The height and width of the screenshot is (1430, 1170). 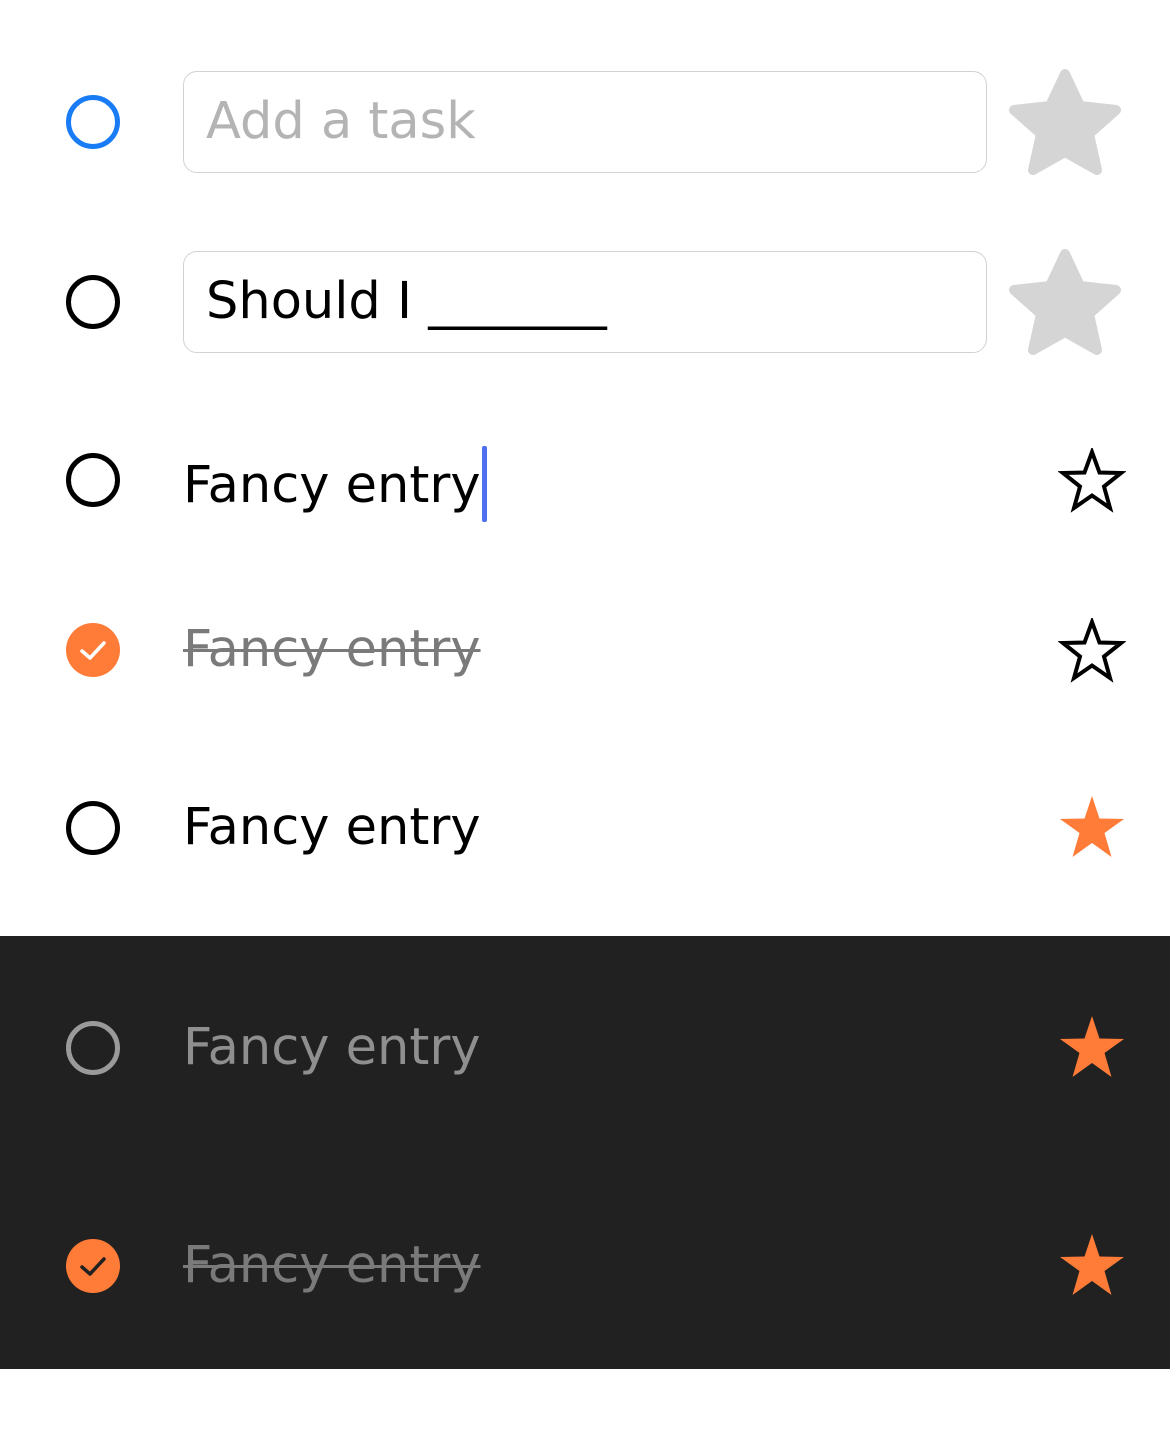 What do you see at coordinates (484, 484) in the screenshot?
I see `text-caret` at bounding box center [484, 484].